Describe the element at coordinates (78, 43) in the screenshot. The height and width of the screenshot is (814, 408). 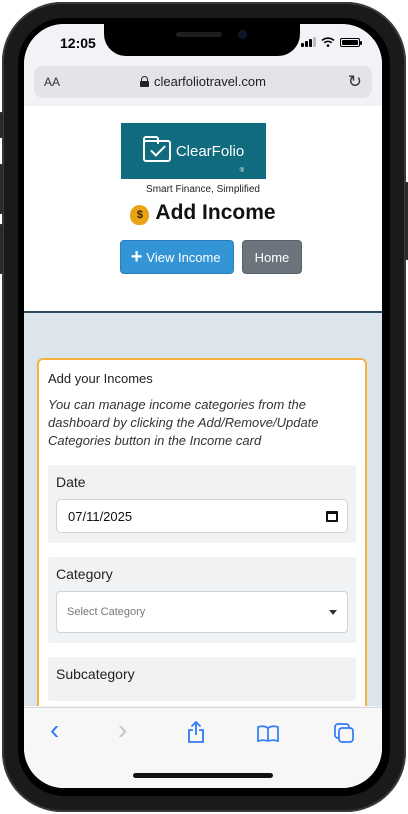
I see `status-time: 12:05` at that location.